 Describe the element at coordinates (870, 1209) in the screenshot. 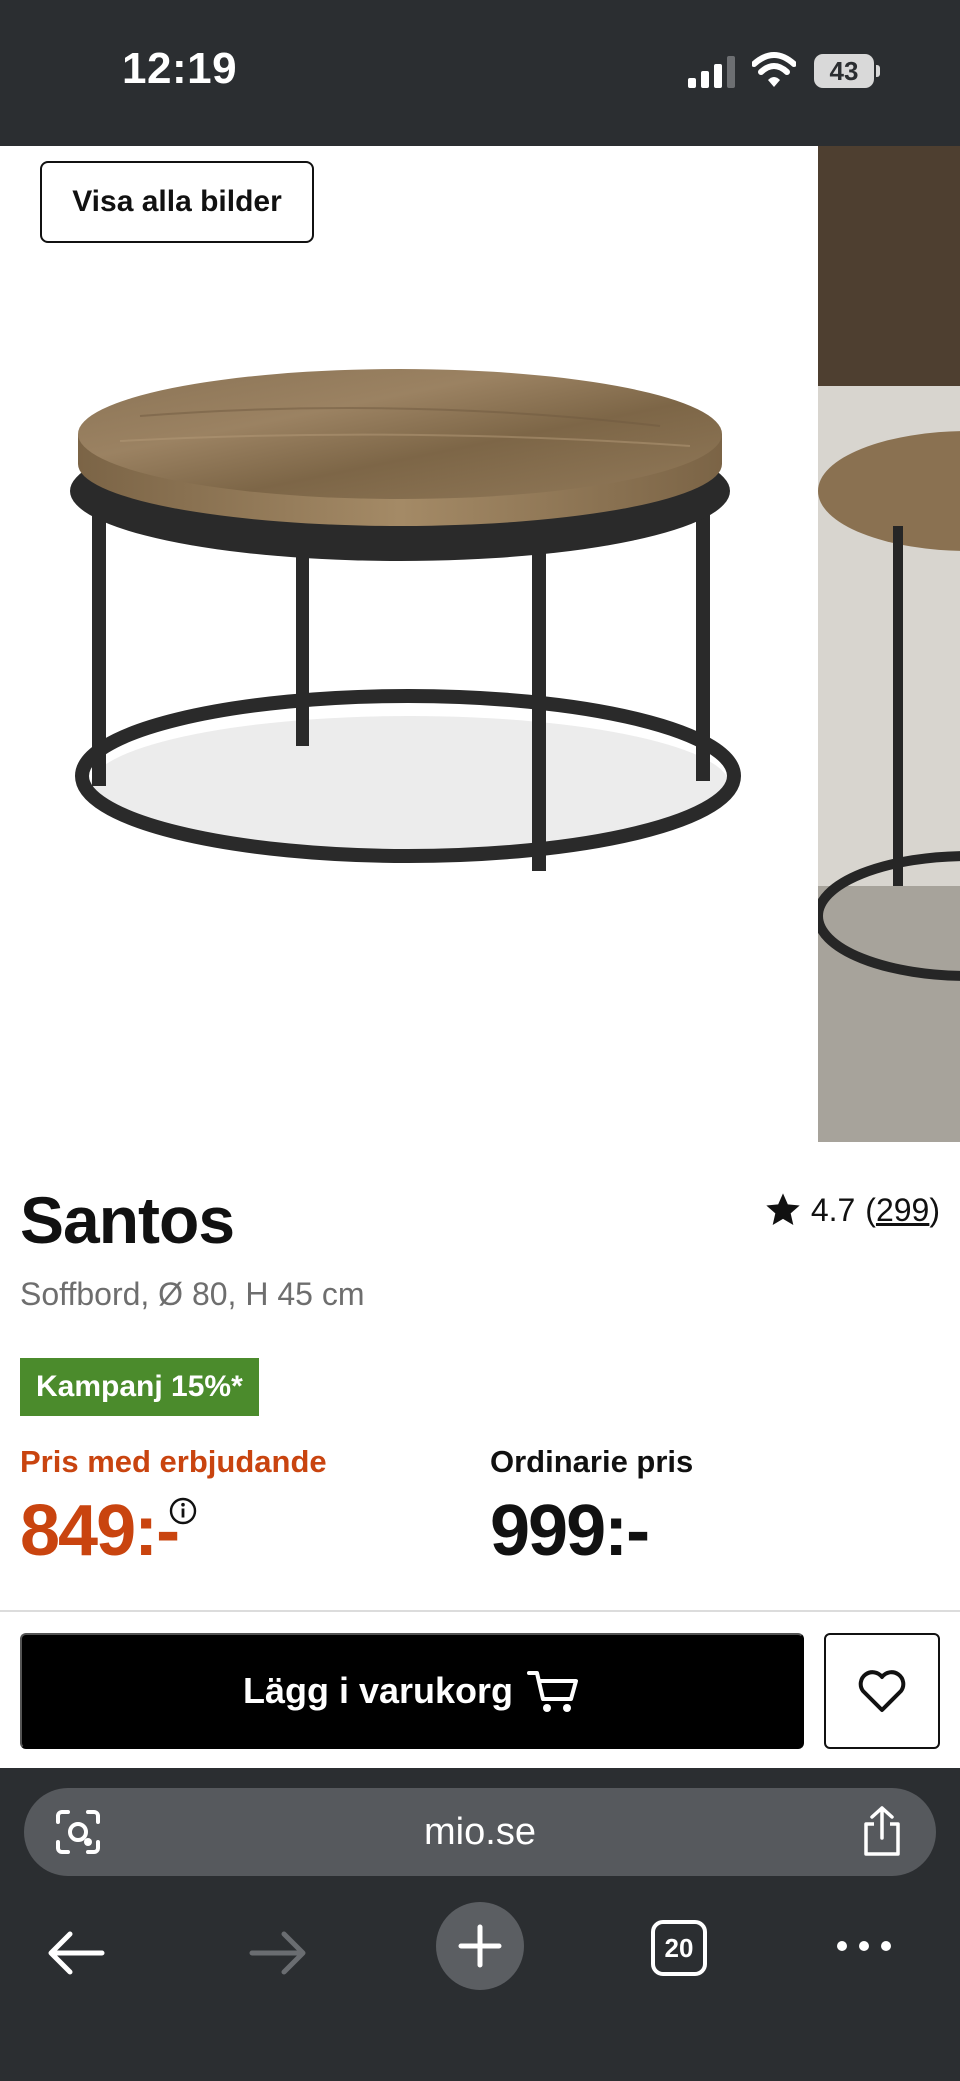

I see `rating-paren-open: (` at that location.